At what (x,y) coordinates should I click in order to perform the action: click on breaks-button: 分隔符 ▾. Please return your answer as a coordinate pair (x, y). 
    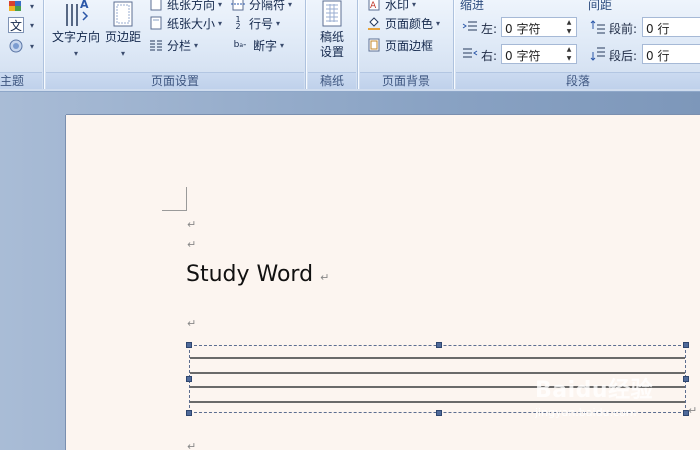
    Looking at the image, I should click on (261, 7).